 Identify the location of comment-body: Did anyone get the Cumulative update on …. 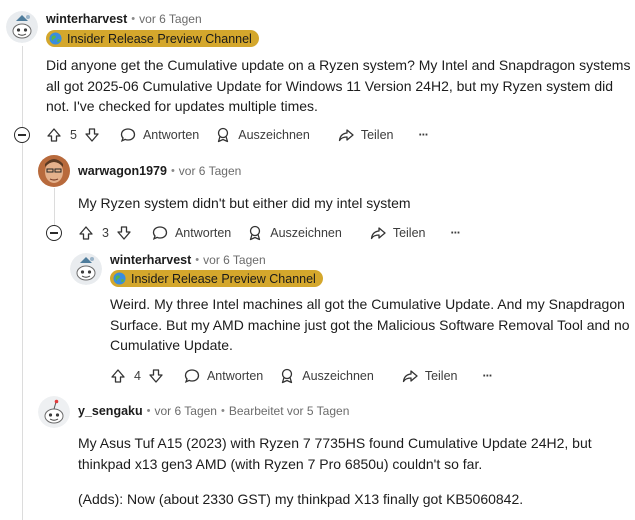
(338, 85).